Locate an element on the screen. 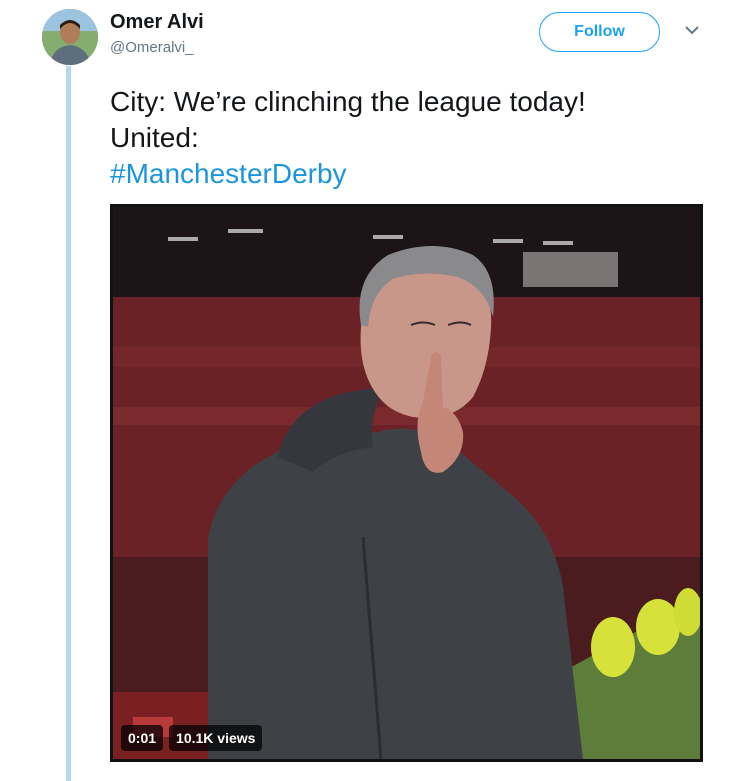 The width and height of the screenshot is (750, 781). tweet-line-2: United: is located at coordinates (154, 137).